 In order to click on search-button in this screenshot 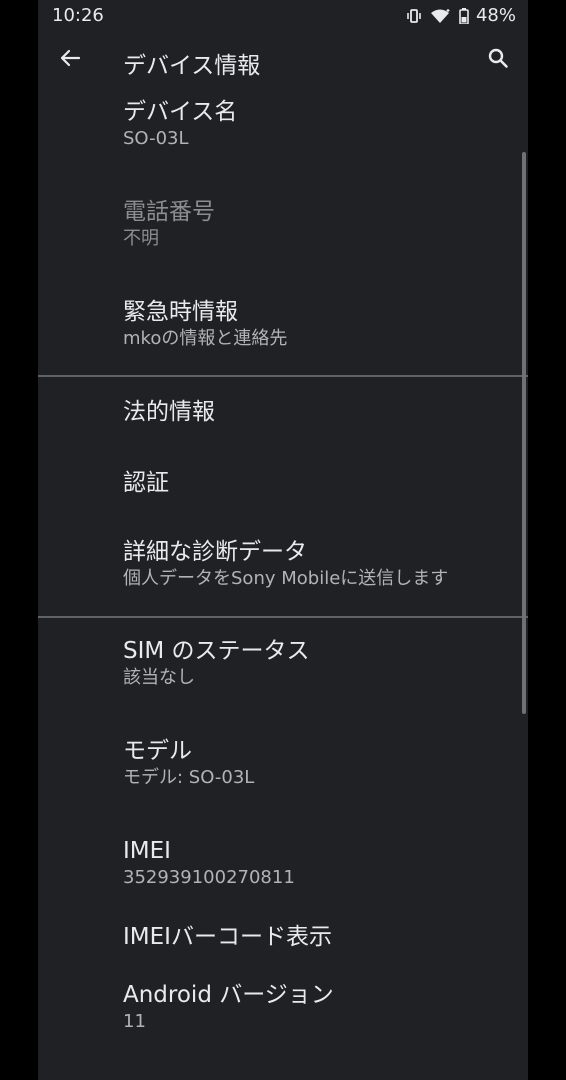, I will do `click(498, 60)`.